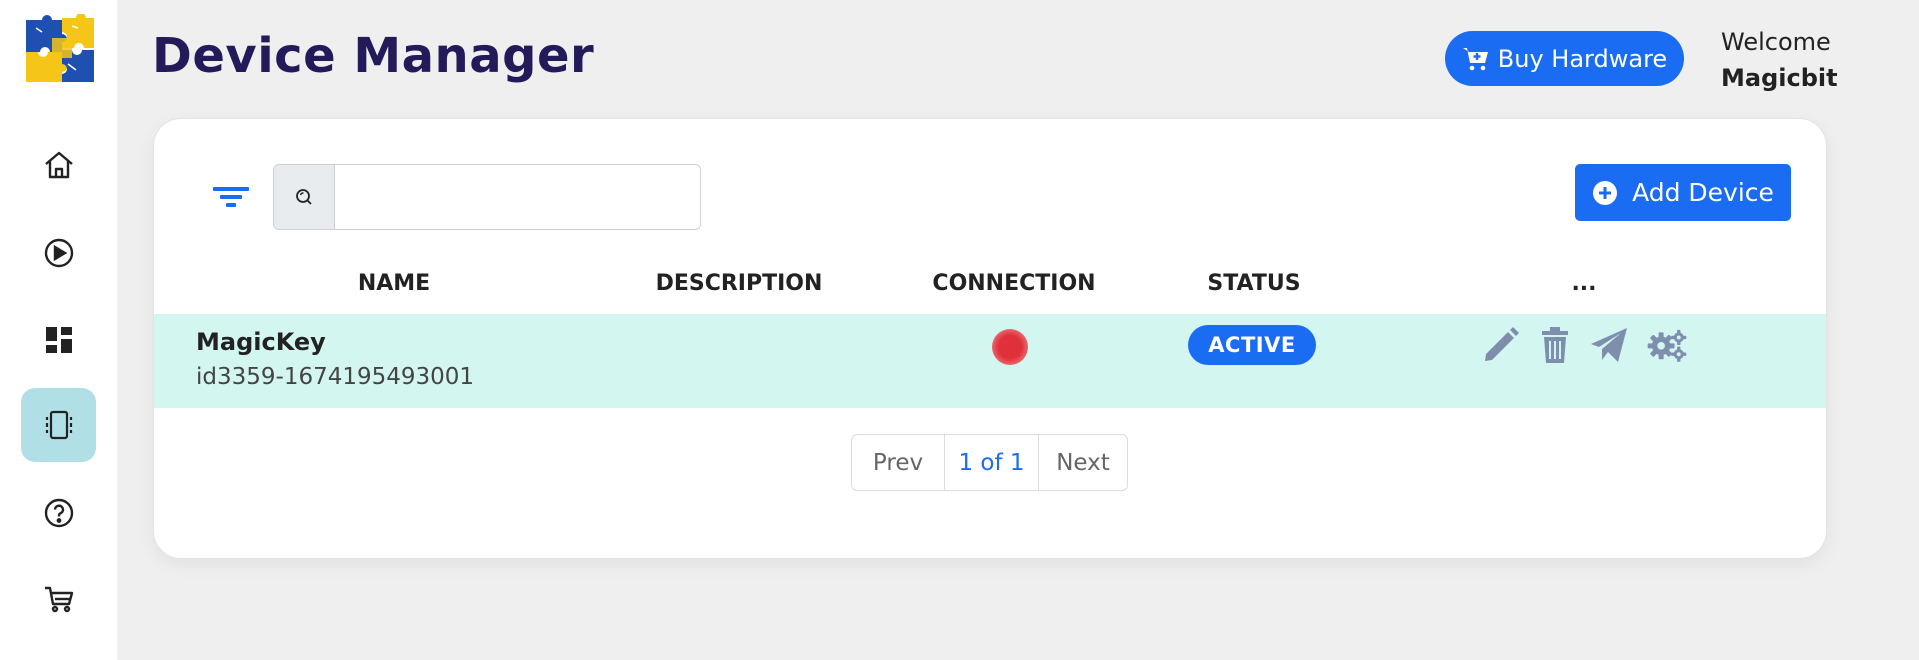 This screenshot has width=1919, height=660. I want to click on search-icon-box, so click(304, 197).